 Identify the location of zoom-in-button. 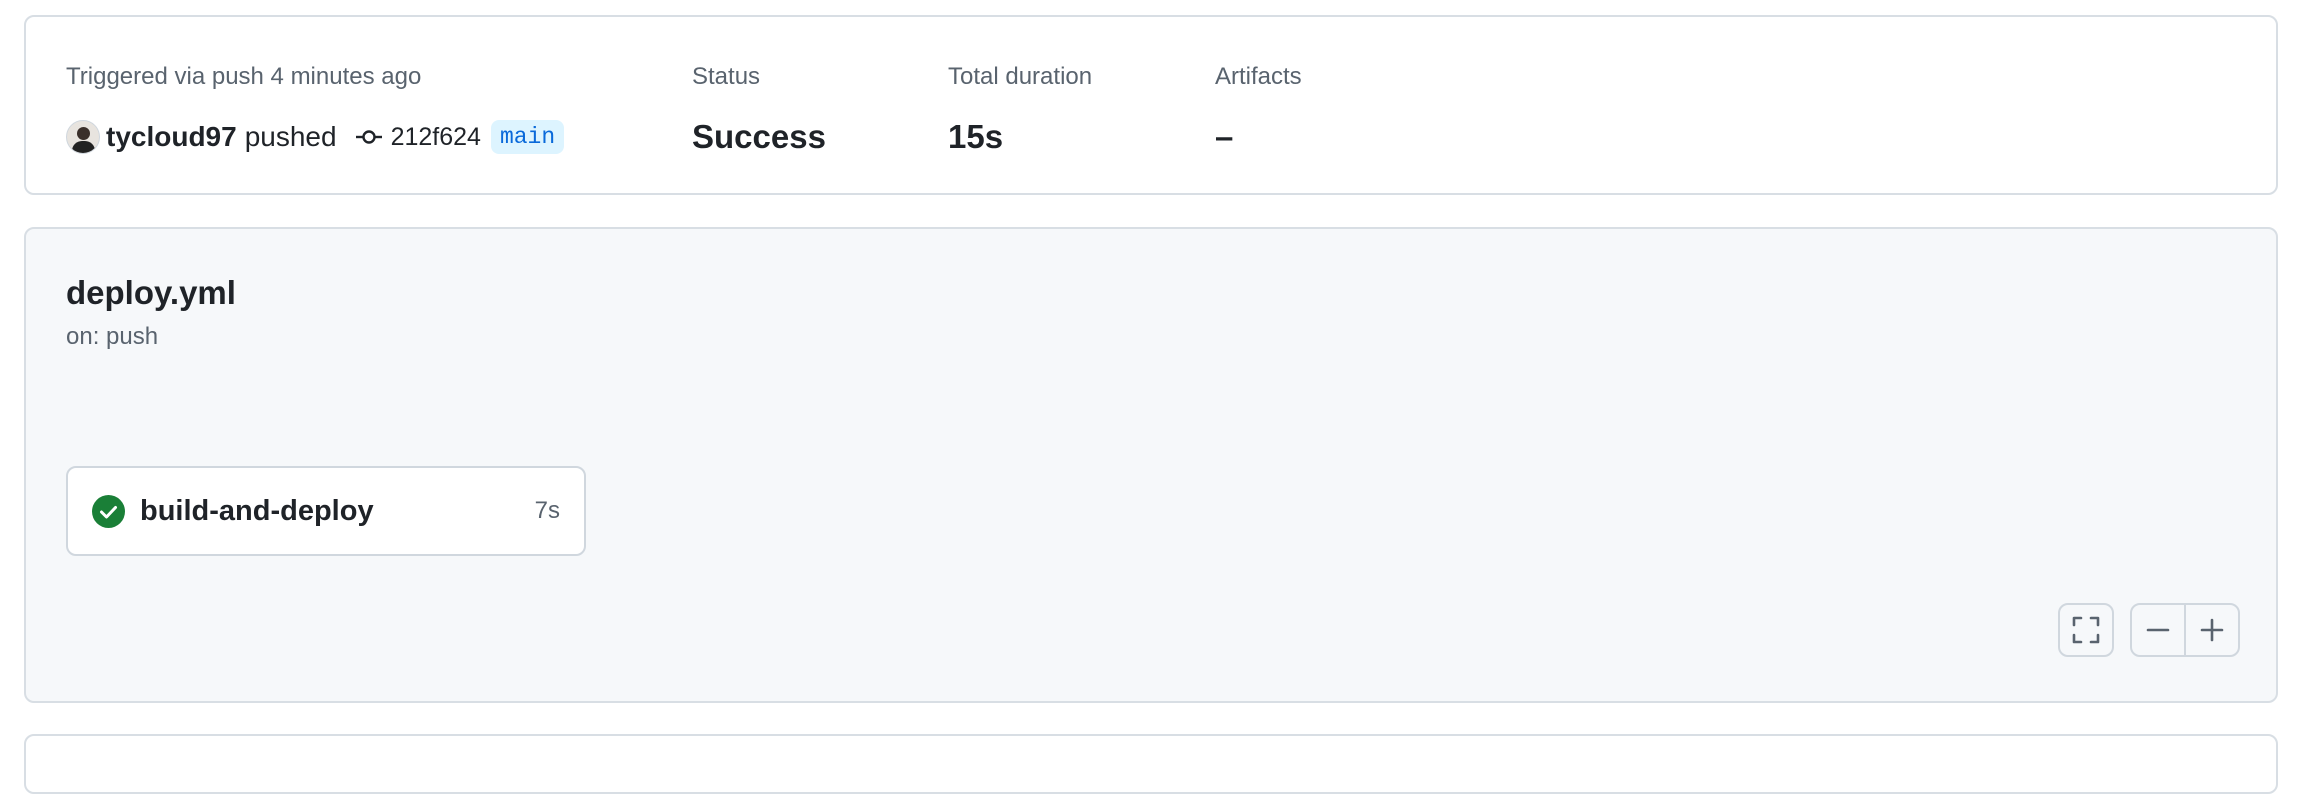
(2211, 630).